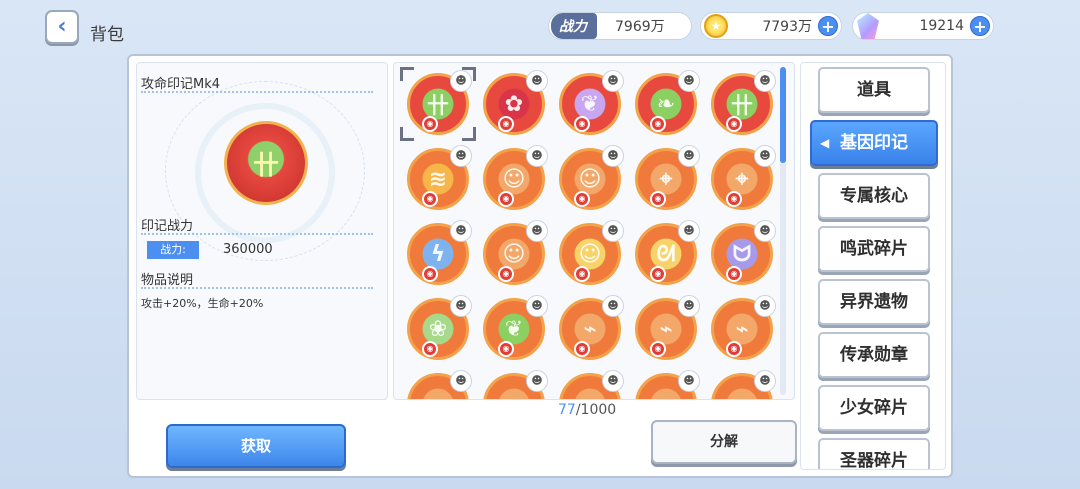  Describe the element at coordinates (574, 26) in the screenshot. I see `power-label: 战力` at that location.